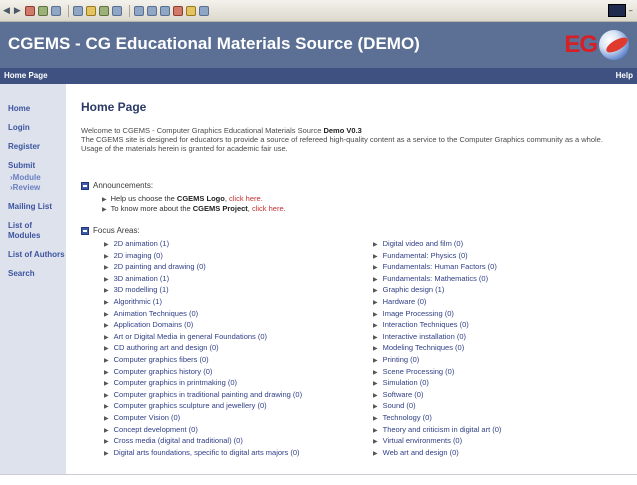 Image resolution: width=637 pixels, height=485 pixels. Describe the element at coordinates (138, 301) in the screenshot. I see `focus-area-label: Algorithmic (1)` at that location.